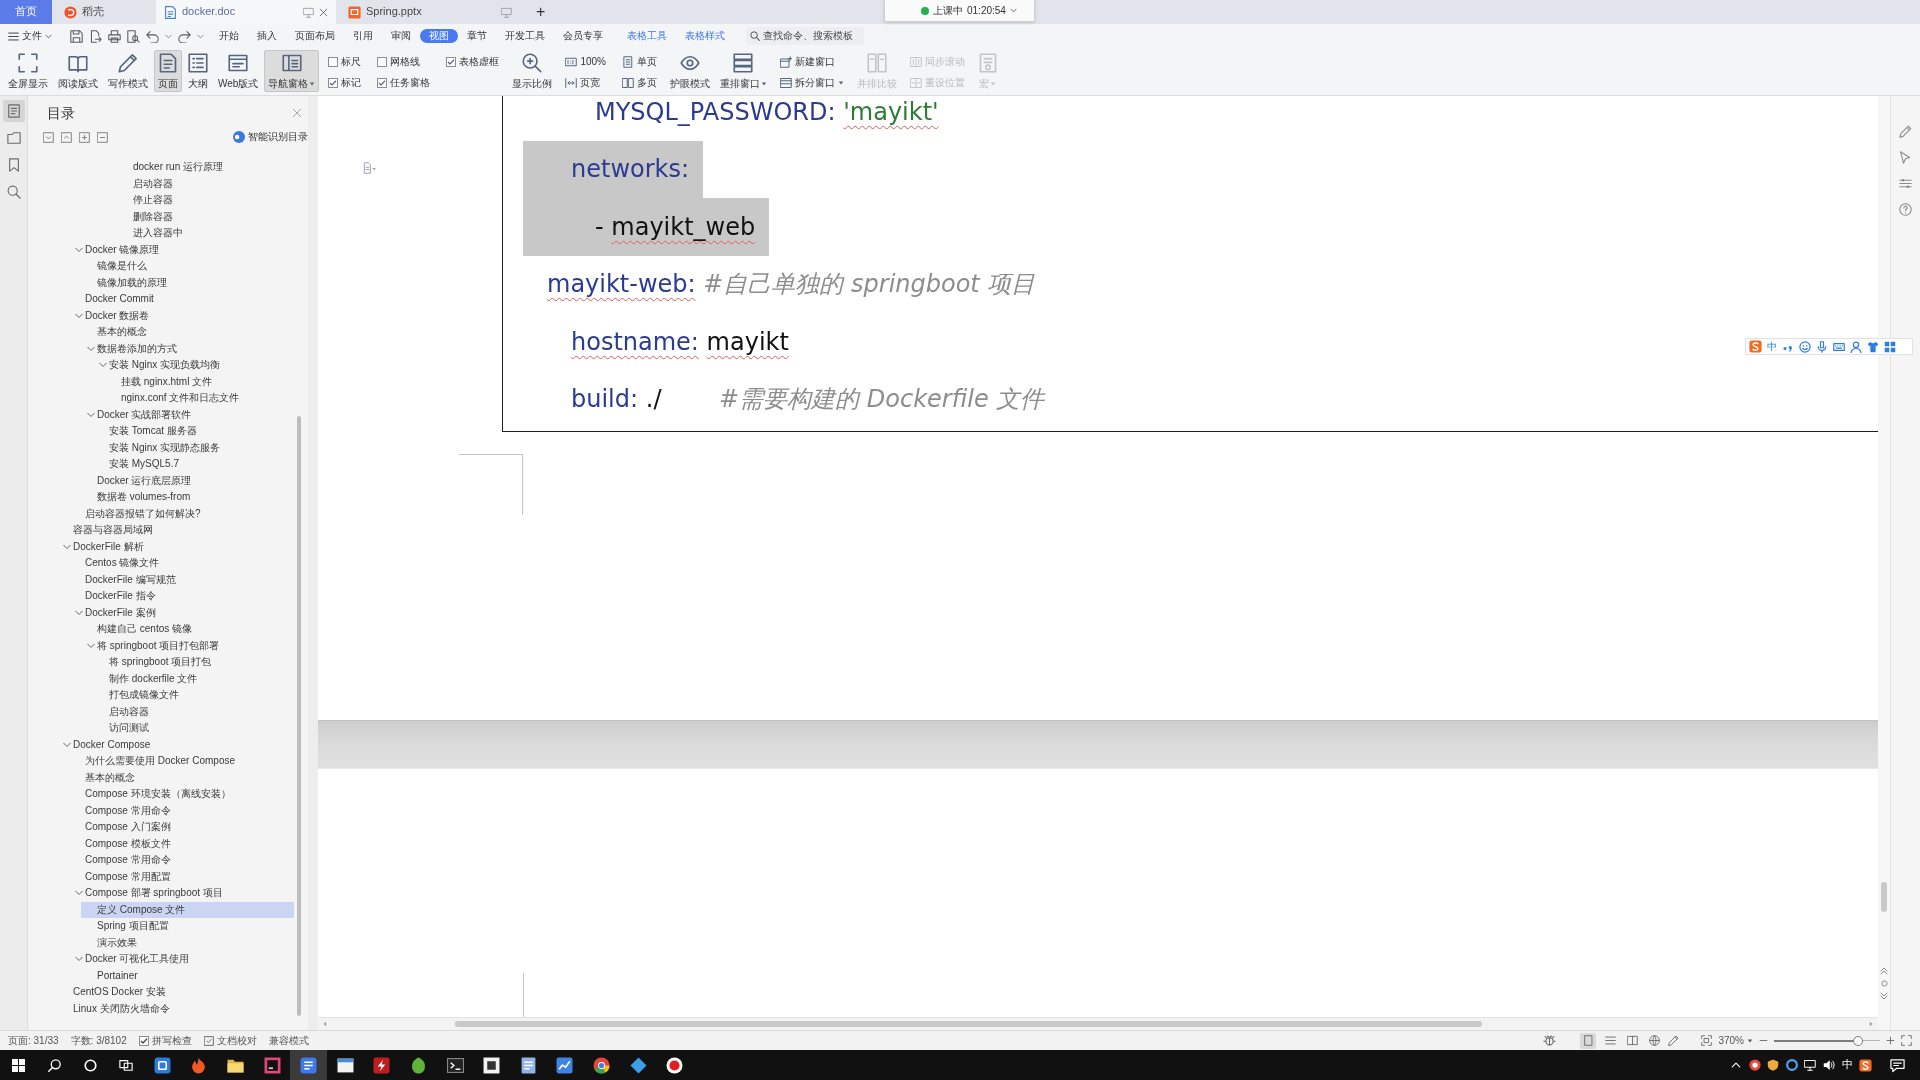 This screenshot has height=1080, width=1920. I want to click on horizontal-scrollbar, so click(1098, 1023).